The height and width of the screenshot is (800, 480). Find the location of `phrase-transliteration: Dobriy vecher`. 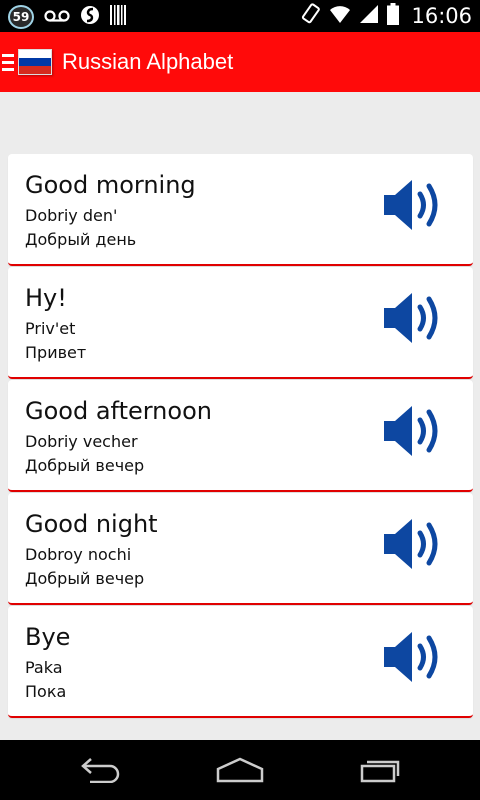

phrase-transliteration: Dobriy vecher is located at coordinates (81, 441).